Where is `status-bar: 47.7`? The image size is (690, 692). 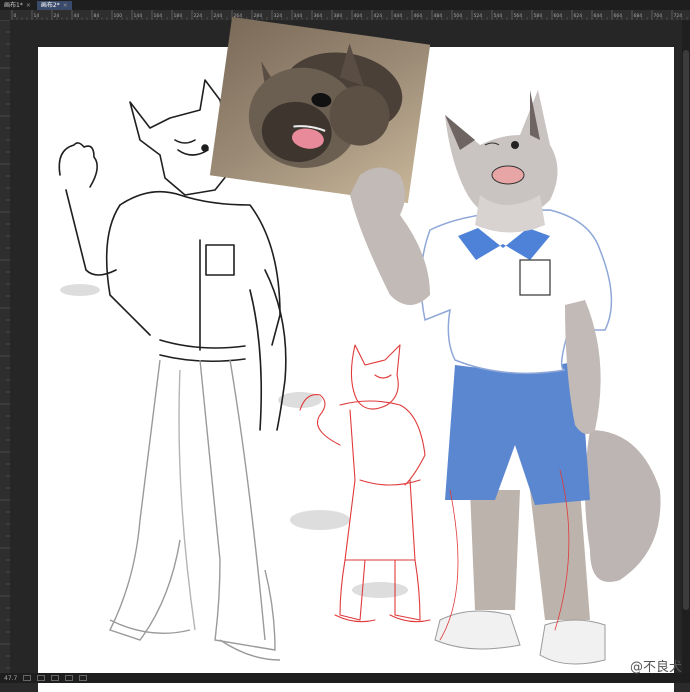 status-bar: 47.7 is located at coordinates (345, 678).